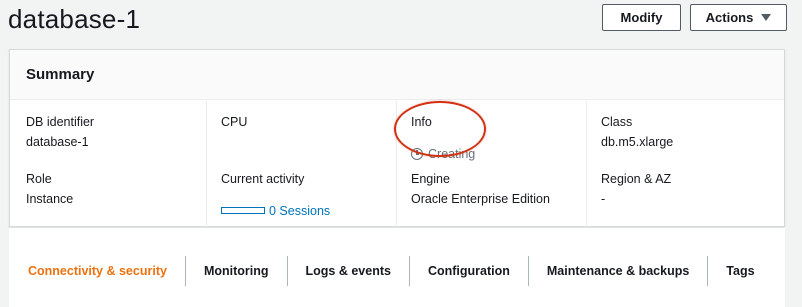  I want to click on summary-column-2: CPU Current activity 0 Sessions, so click(301, 164).